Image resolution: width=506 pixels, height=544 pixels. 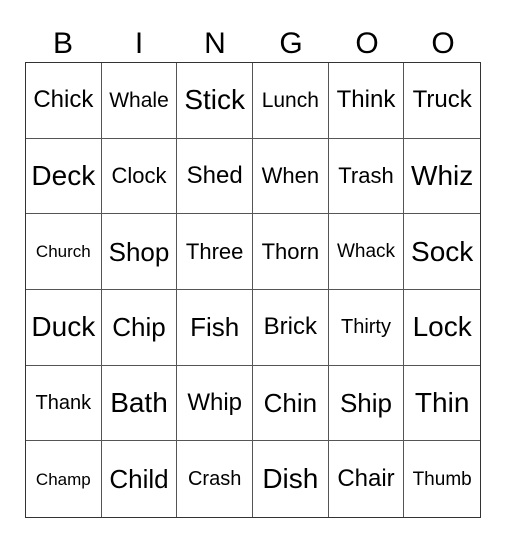 I want to click on bingo-cell: Clock, so click(x=139, y=176).